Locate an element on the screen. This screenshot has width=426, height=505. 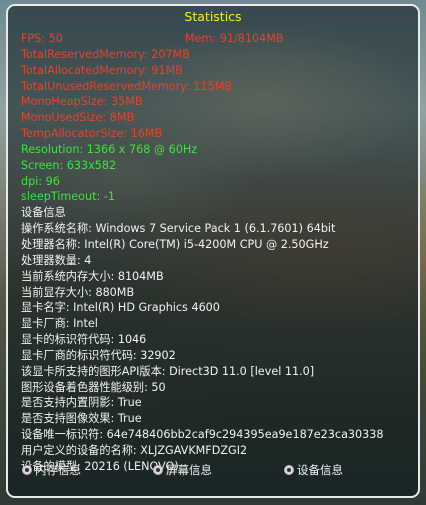
info-tab-bar: 内存信息 屏幕信息 设备信息 is located at coordinates (213, 470).